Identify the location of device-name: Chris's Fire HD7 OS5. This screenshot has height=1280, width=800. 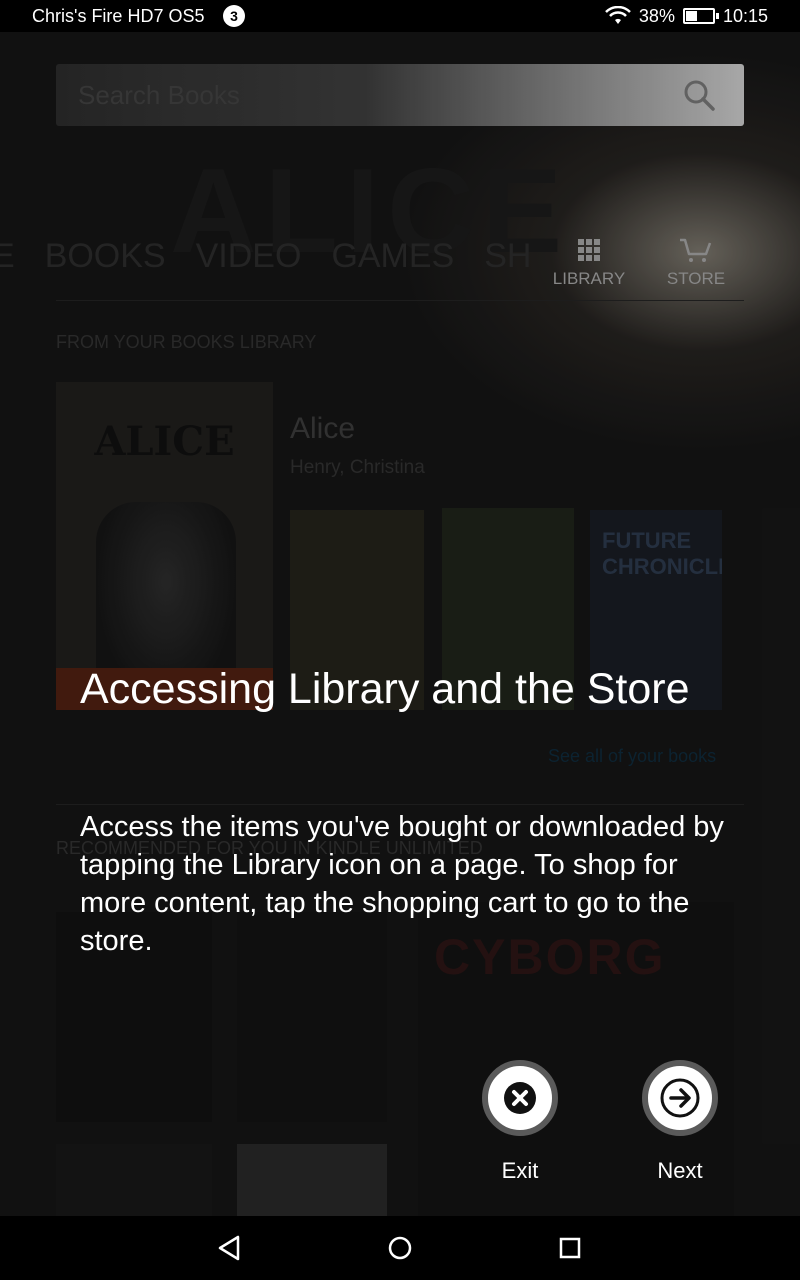
(118, 16).